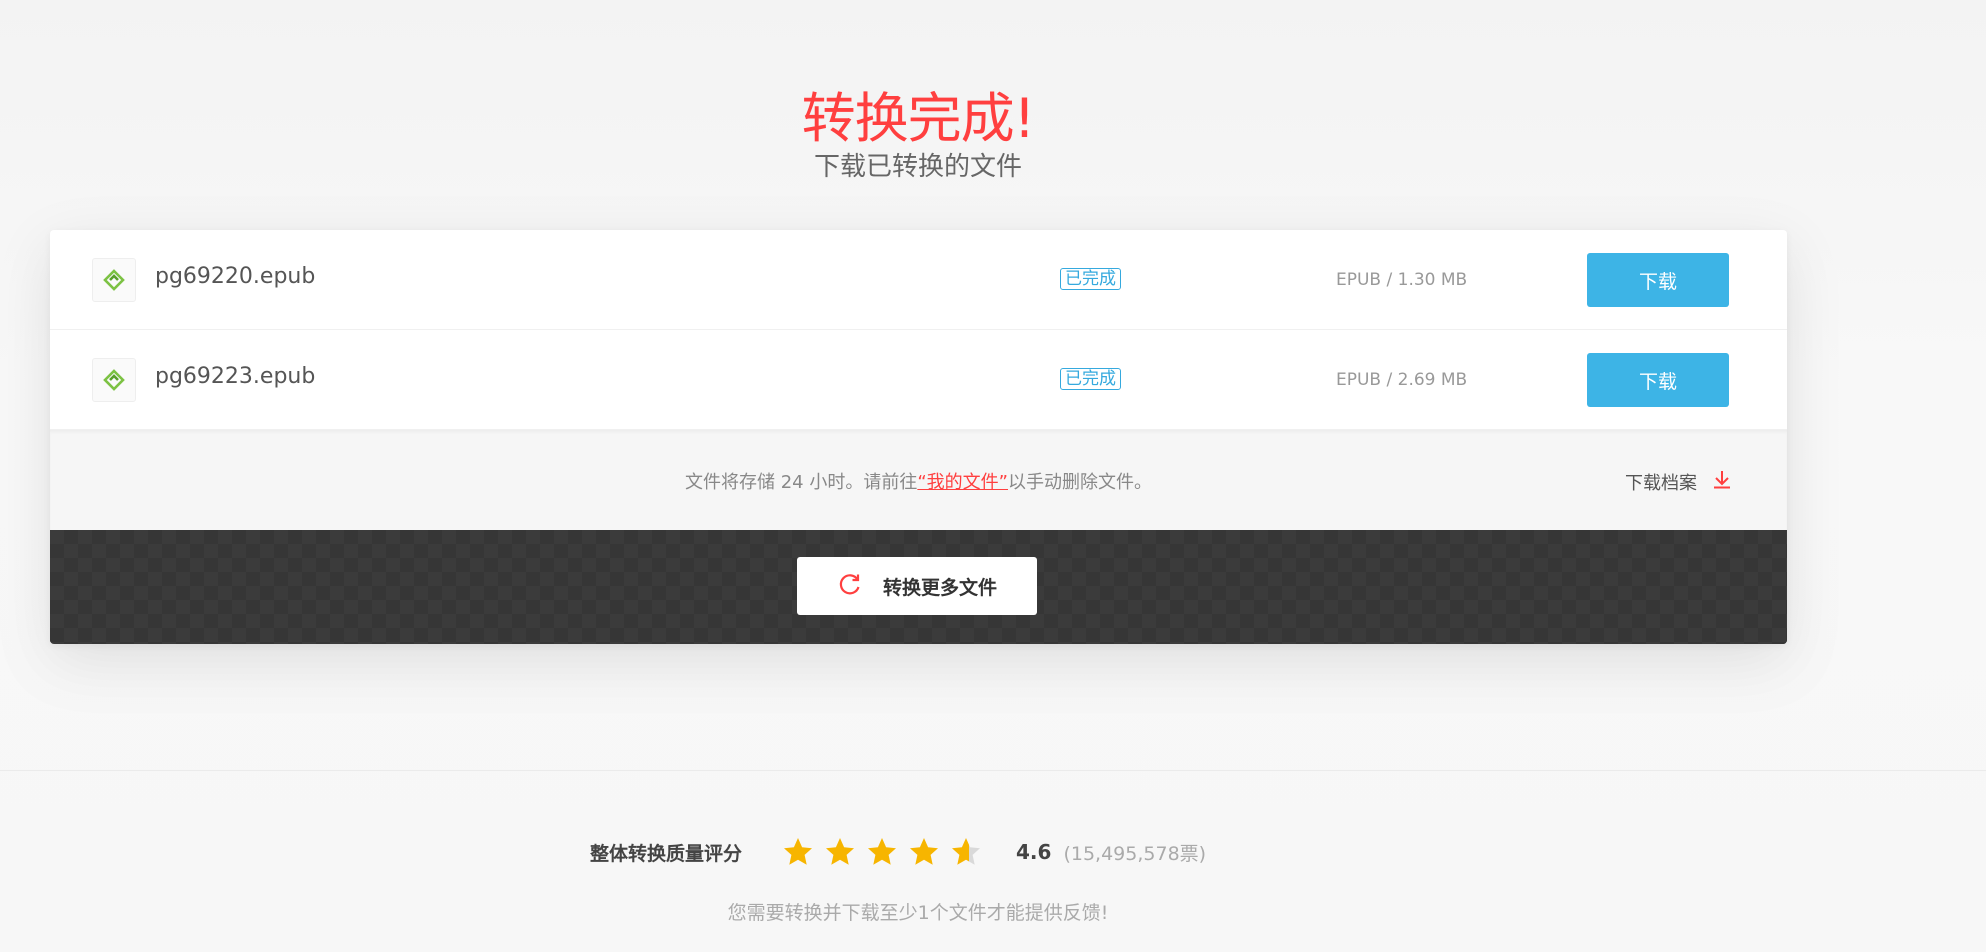 Image resolution: width=1986 pixels, height=952 pixels. What do you see at coordinates (1135, 853) in the screenshot?
I see `rating-votes: (15,495,578票)` at bounding box center [1135, 853].